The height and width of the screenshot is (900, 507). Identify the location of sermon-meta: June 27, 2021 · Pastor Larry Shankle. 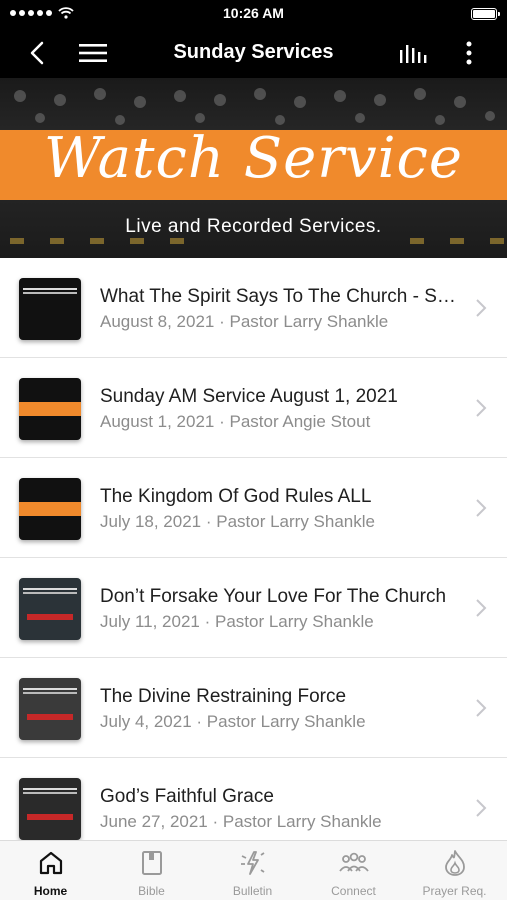
(241, 821).